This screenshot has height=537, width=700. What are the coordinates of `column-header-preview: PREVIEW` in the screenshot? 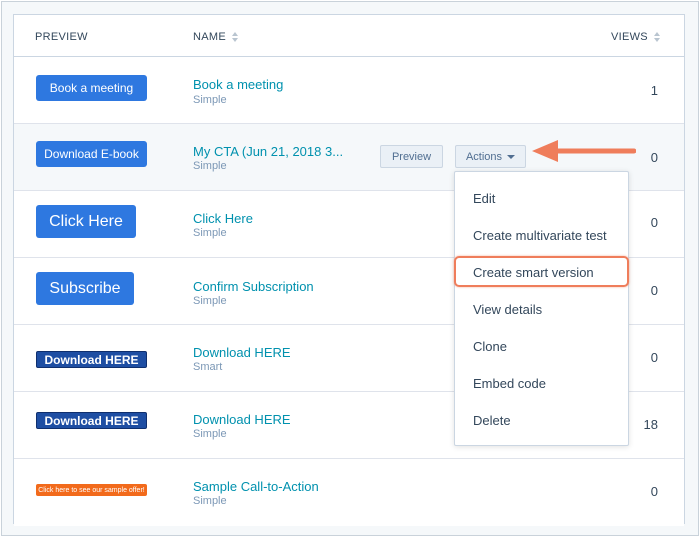 It's located at (61, 37).